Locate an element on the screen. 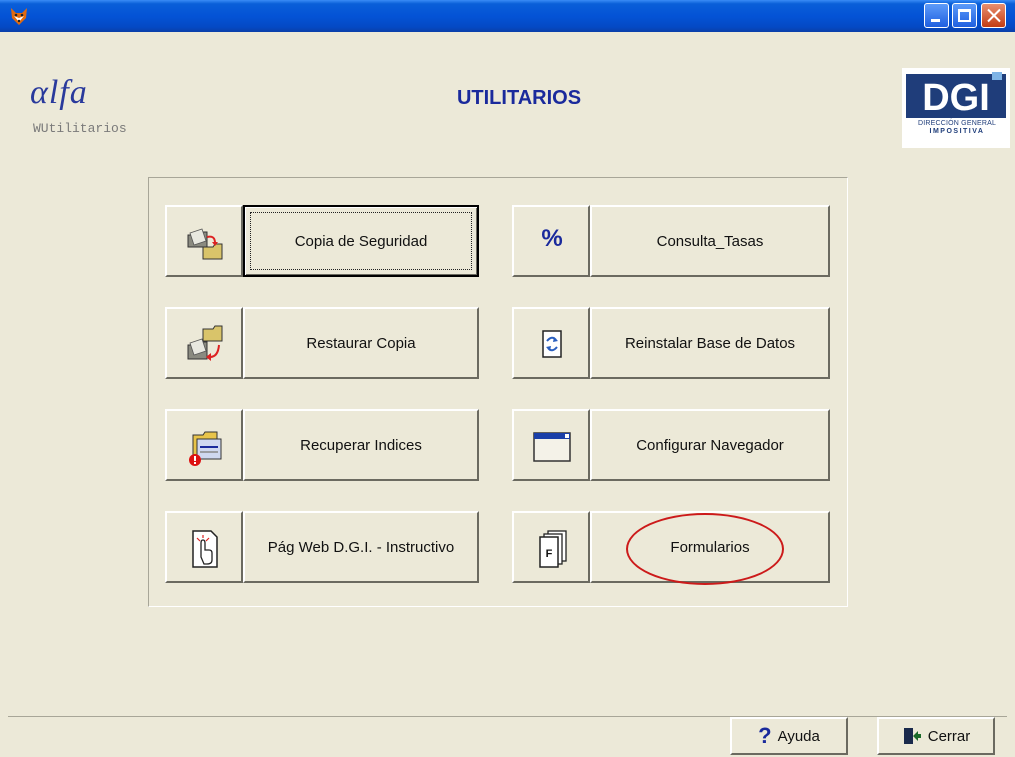  status-bar is located at coordinates (507, 735).